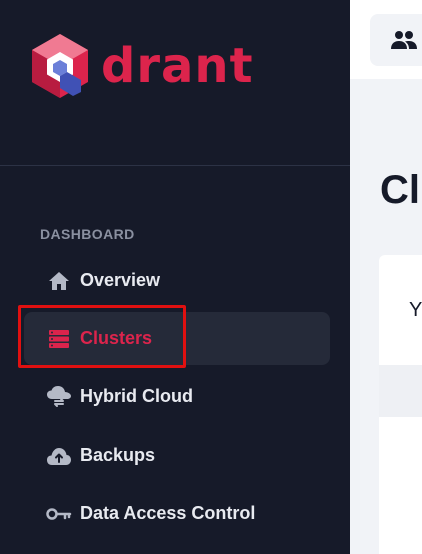  What do you see at coordinates (136, 396) in the screenshot?
I see `sidebar-item-label: Hybrid Cloud` at bounding box center [136, 396].